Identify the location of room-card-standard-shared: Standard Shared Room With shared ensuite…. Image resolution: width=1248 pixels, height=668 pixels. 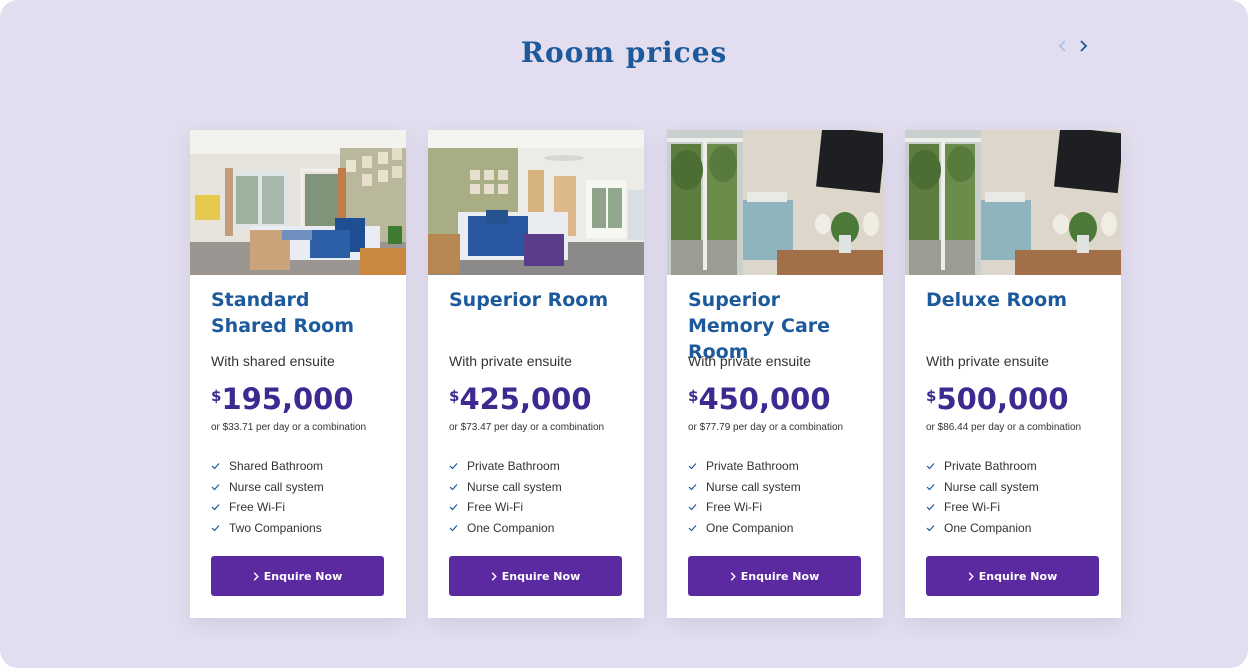
(298, 374).